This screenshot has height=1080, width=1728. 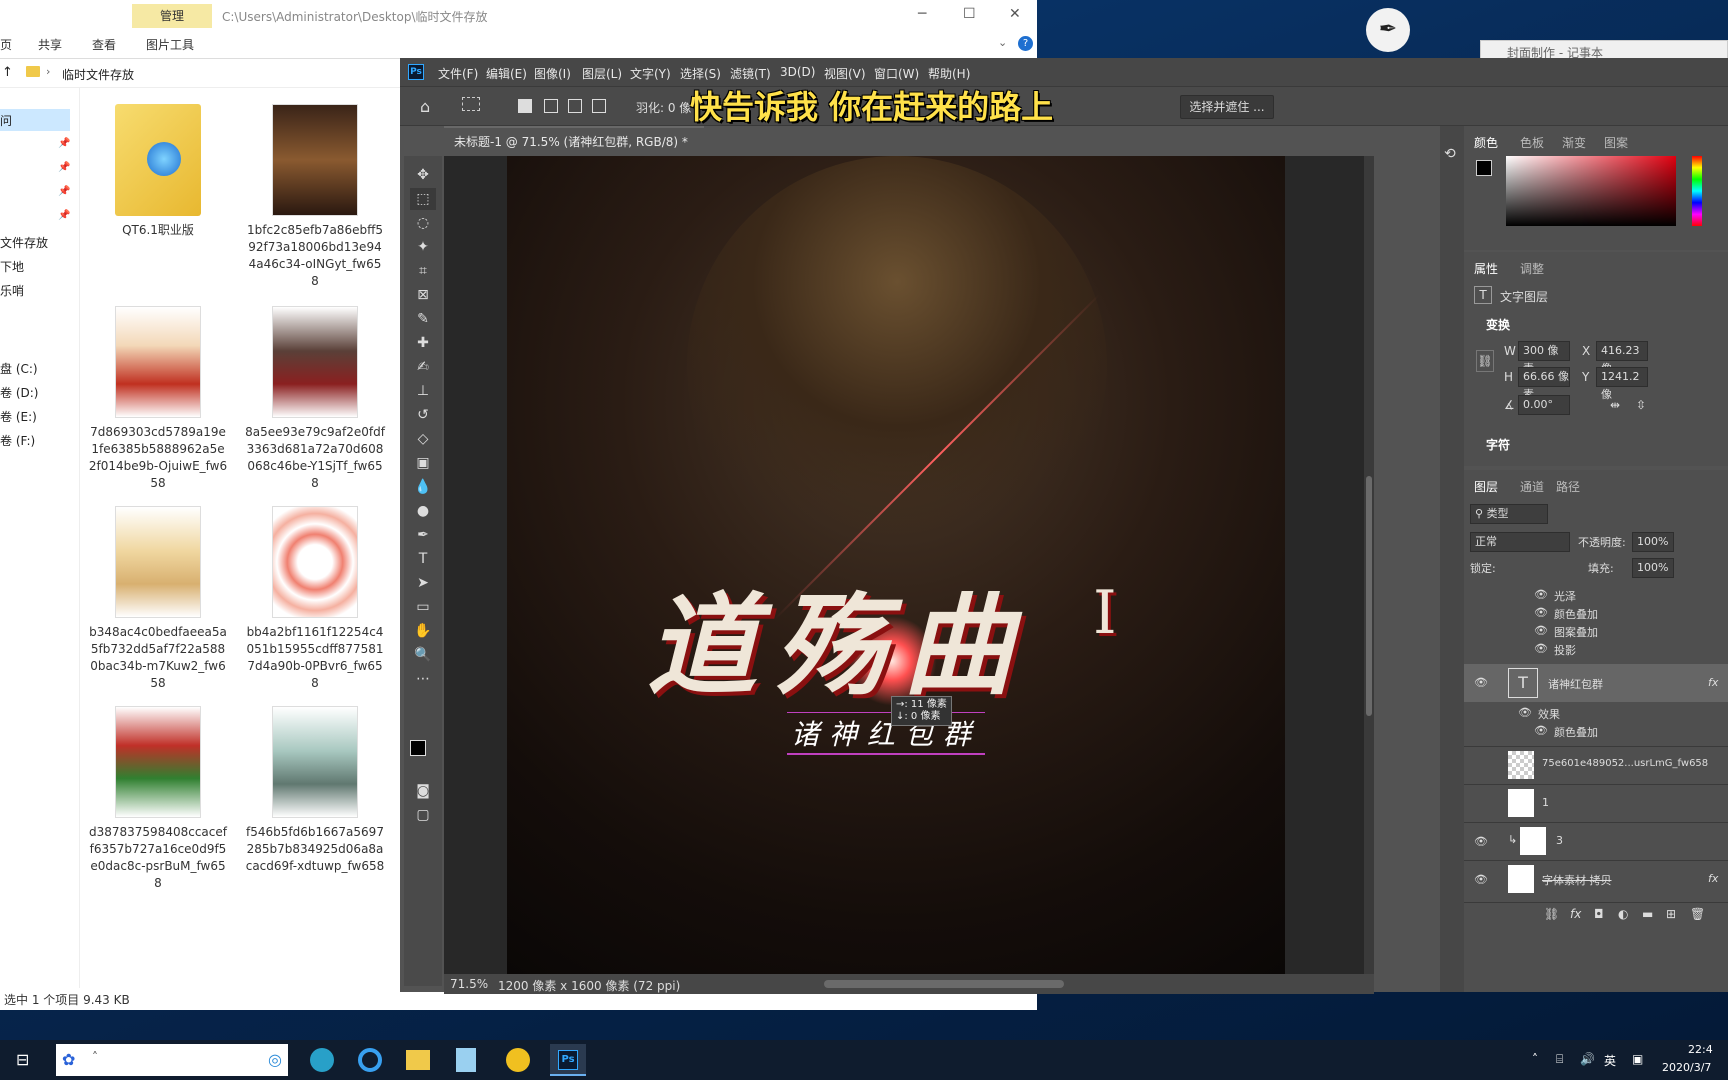 What do you see at coordinates (423, 247) in the screenshot?
I see `magic-wand-icon: ✦` at bounding box center [423, 247].